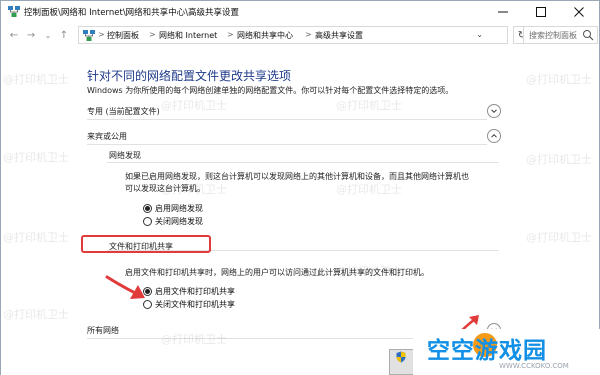  I want to click on profile-guest-public-label: 来宾或公用, so click(107, 136).